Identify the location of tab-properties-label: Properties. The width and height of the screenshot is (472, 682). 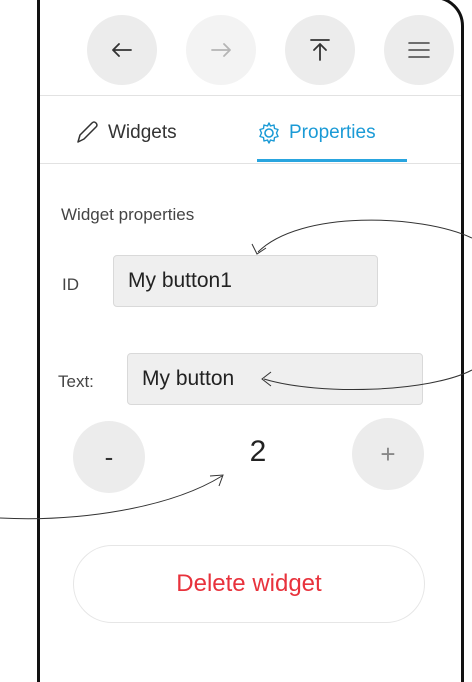
(332, 132).